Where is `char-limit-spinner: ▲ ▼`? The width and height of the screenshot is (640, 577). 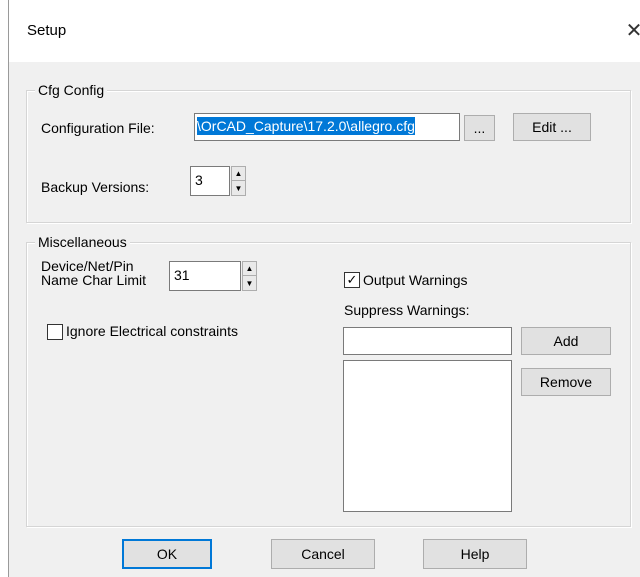
char-limit-spinner: ▲ ▼ is located at coordinates (249, 276).